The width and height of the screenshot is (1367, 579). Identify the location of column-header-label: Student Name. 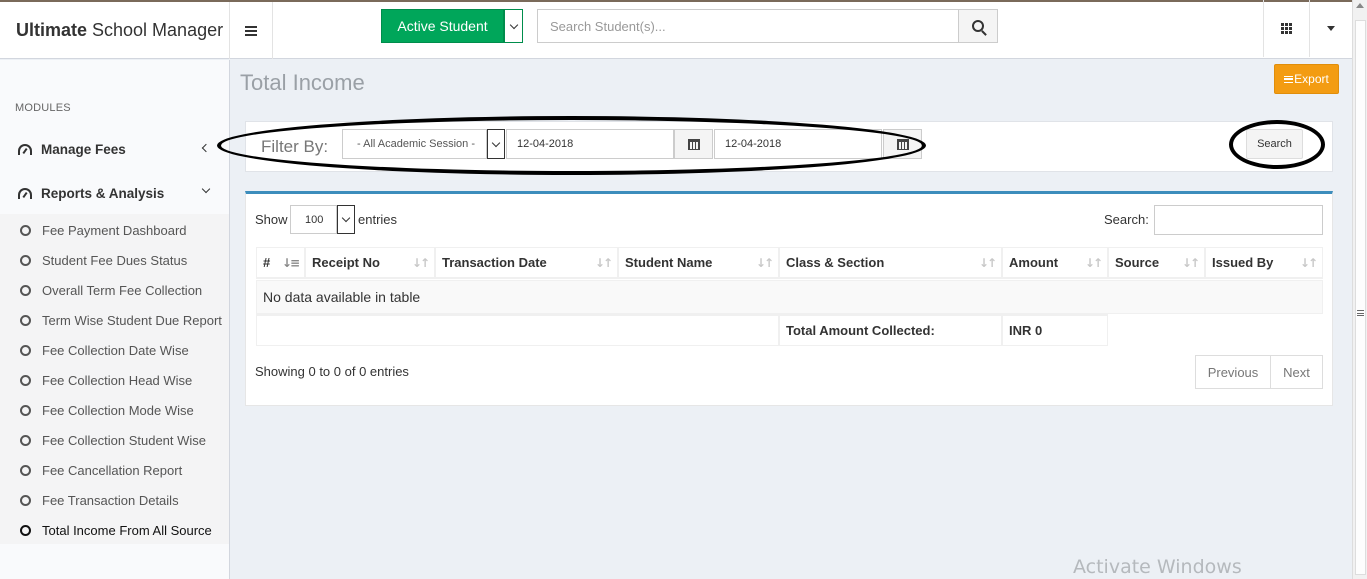
(669, 262).